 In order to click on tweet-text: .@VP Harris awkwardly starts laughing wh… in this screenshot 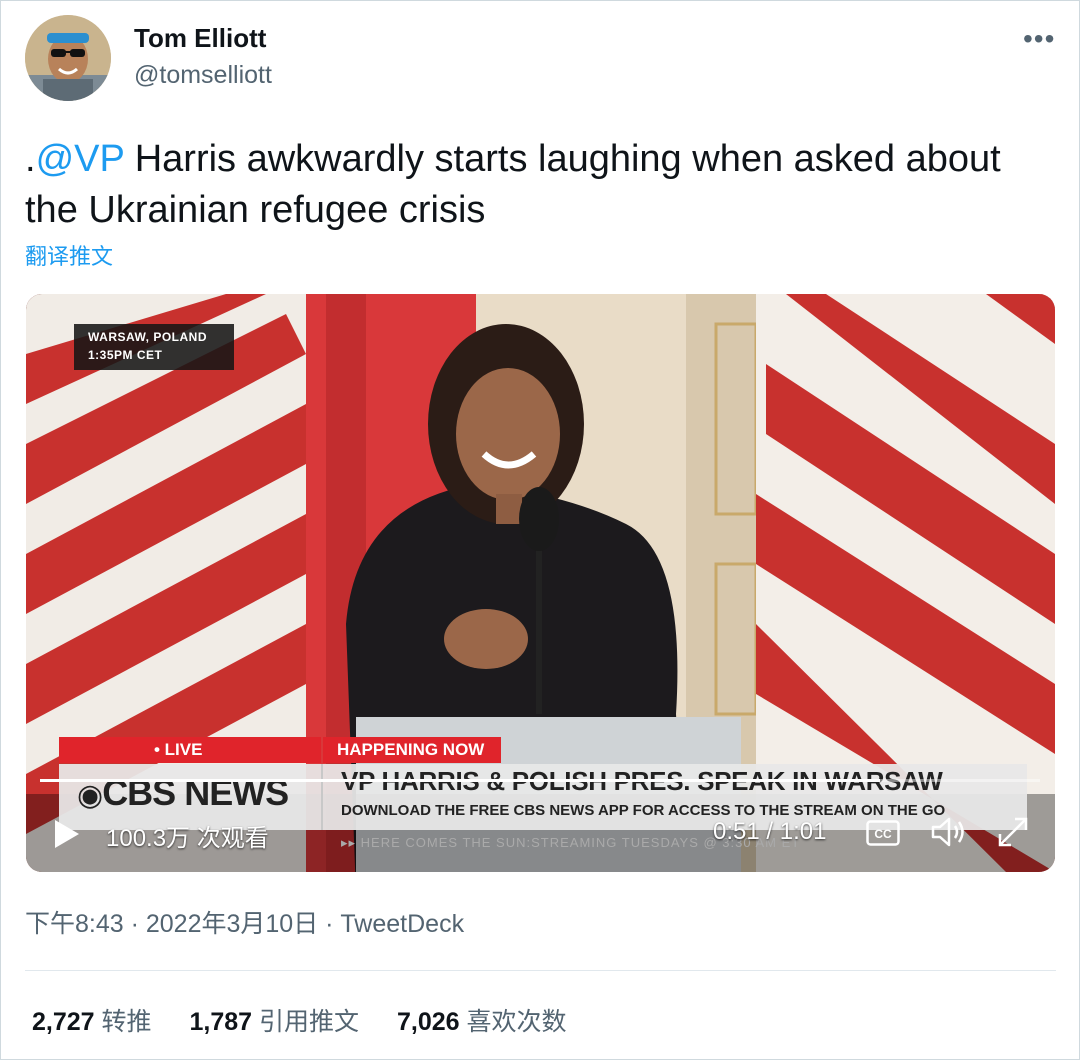, I will do `click(535, 185)`.